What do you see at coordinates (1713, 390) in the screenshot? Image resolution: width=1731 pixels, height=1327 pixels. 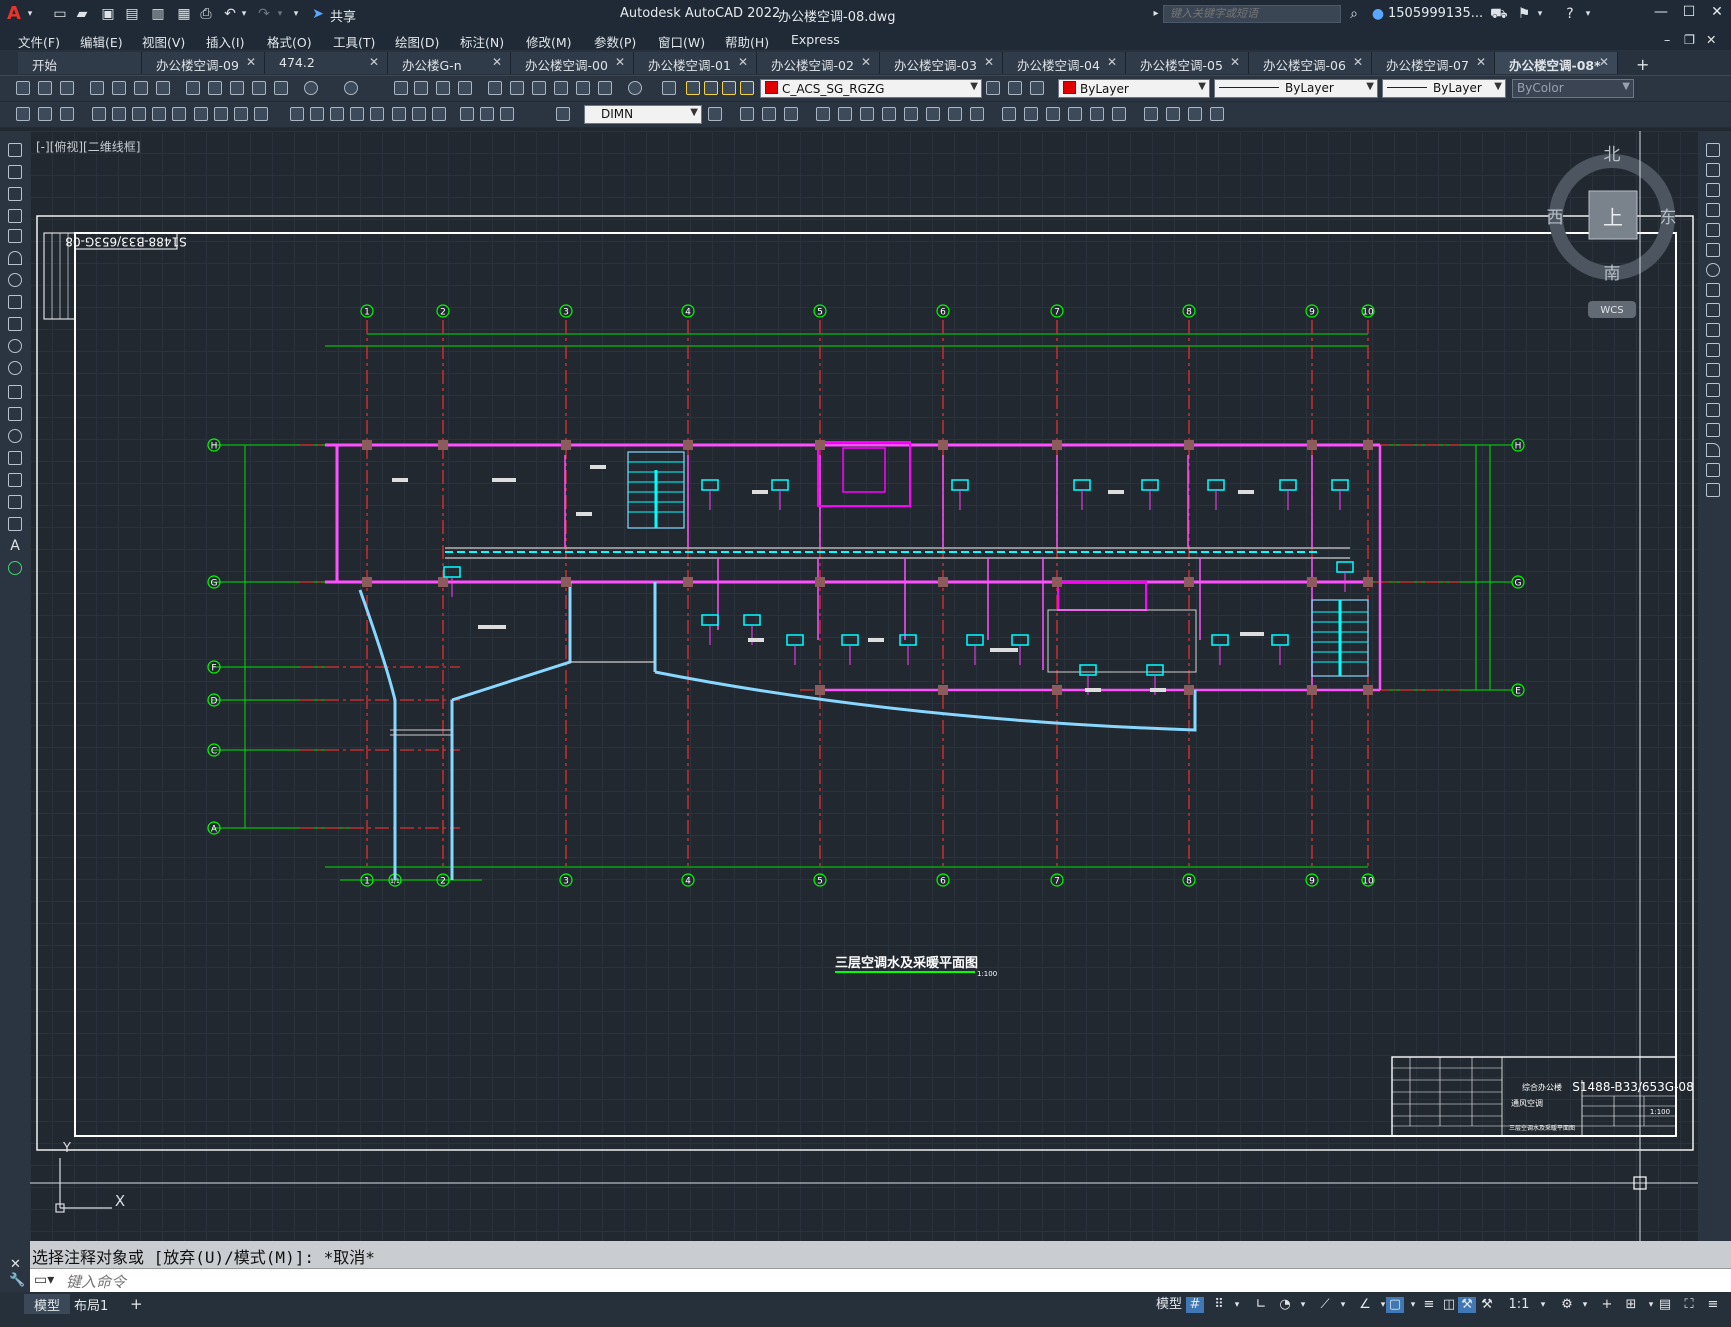 I see `break-icon` at bounding box center [1713, 390].